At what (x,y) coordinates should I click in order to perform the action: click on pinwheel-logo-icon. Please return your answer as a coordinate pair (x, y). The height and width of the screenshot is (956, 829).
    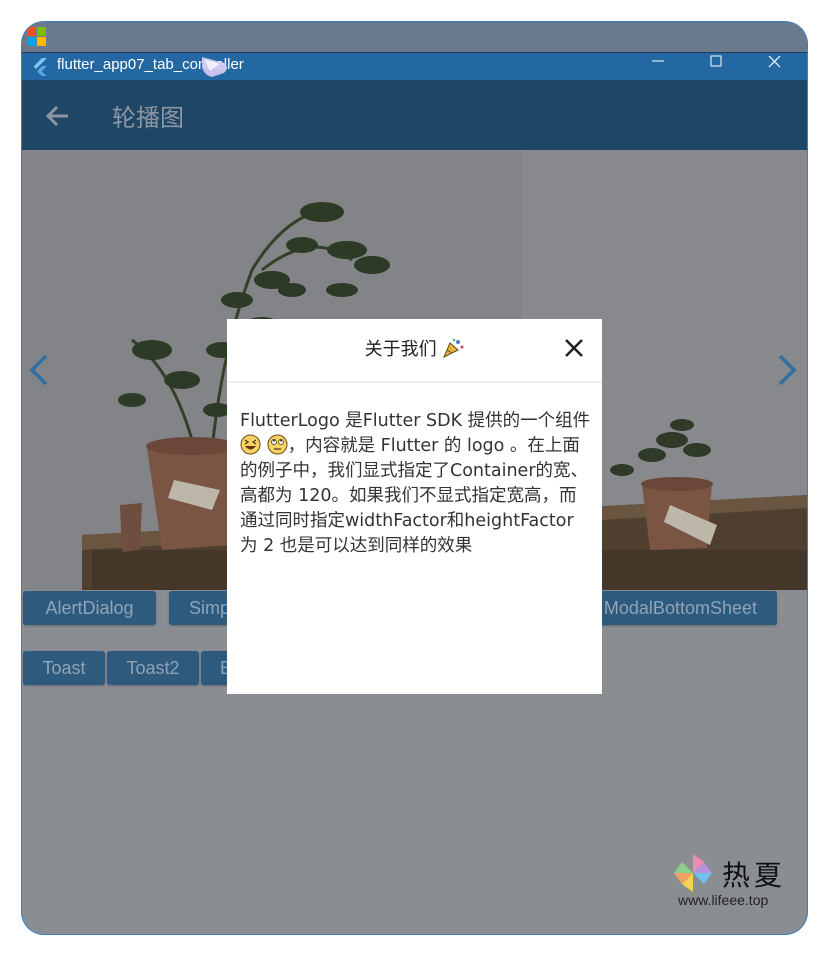
    Looking at the image, I should click on (693, 873).